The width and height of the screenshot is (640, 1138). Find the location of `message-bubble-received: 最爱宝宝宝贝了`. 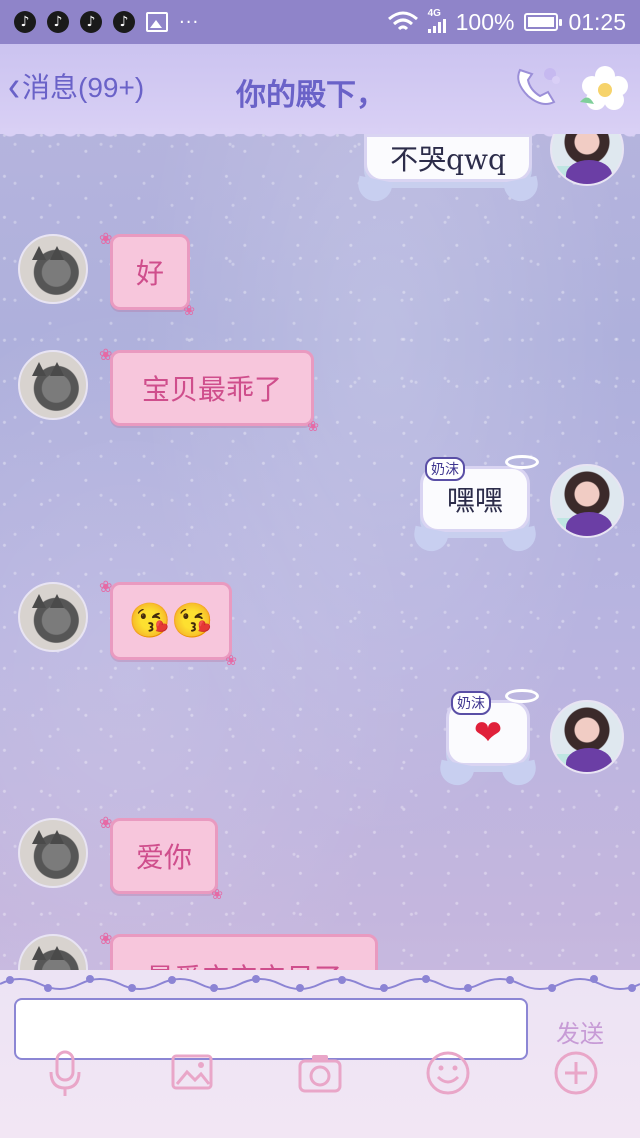

message-bubble-received: 最爱宝宝宝贝了 is located at coordinates (238, 949).